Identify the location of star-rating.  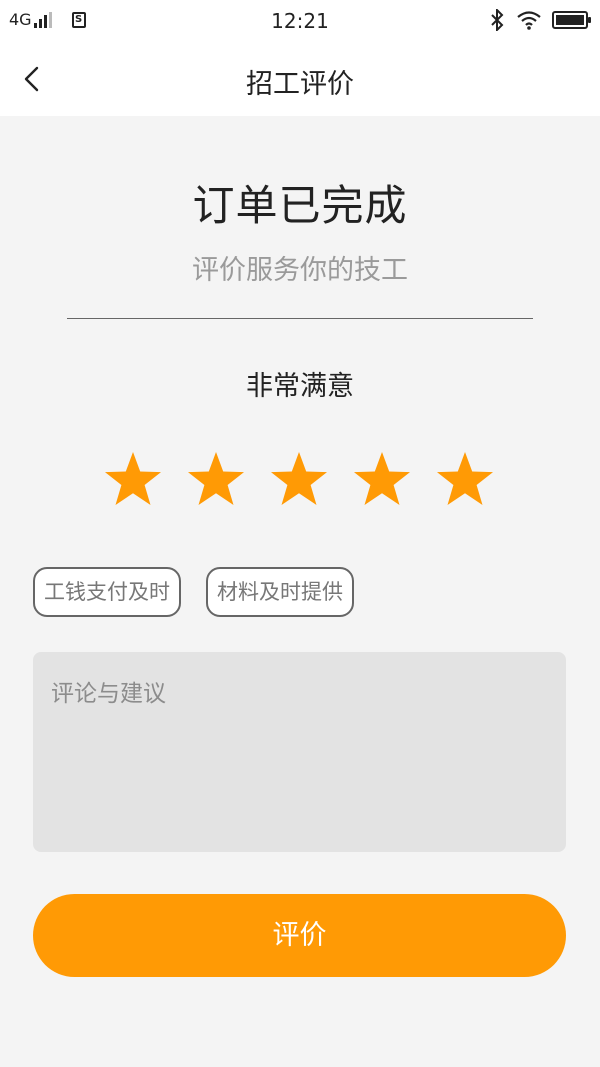
(299, 480).